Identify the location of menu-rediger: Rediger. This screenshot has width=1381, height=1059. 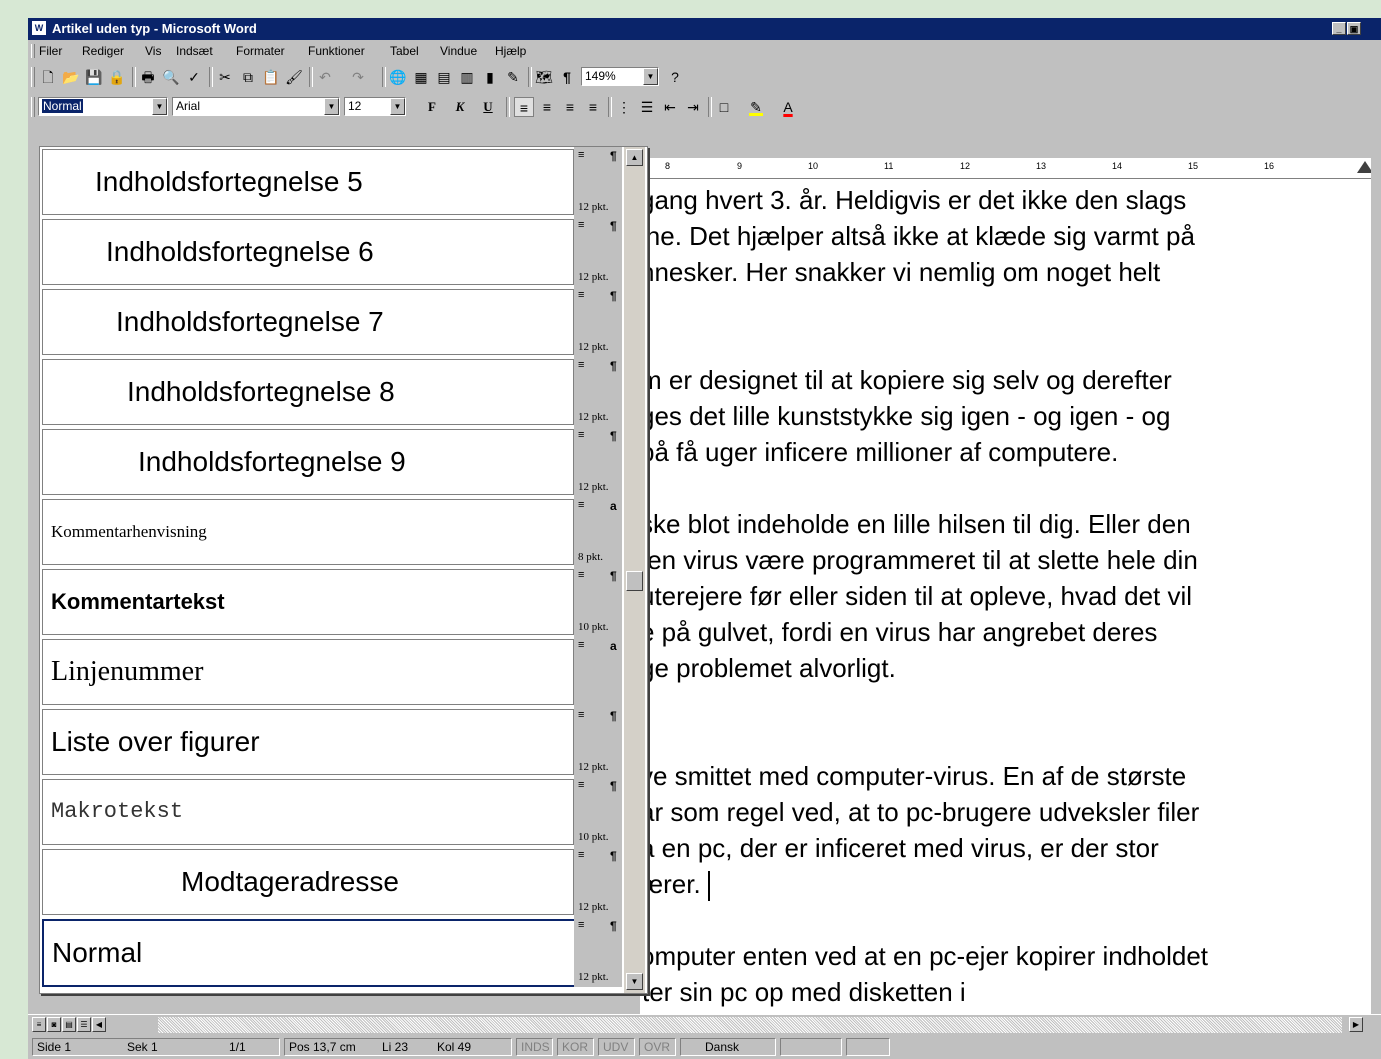
(103, 51).